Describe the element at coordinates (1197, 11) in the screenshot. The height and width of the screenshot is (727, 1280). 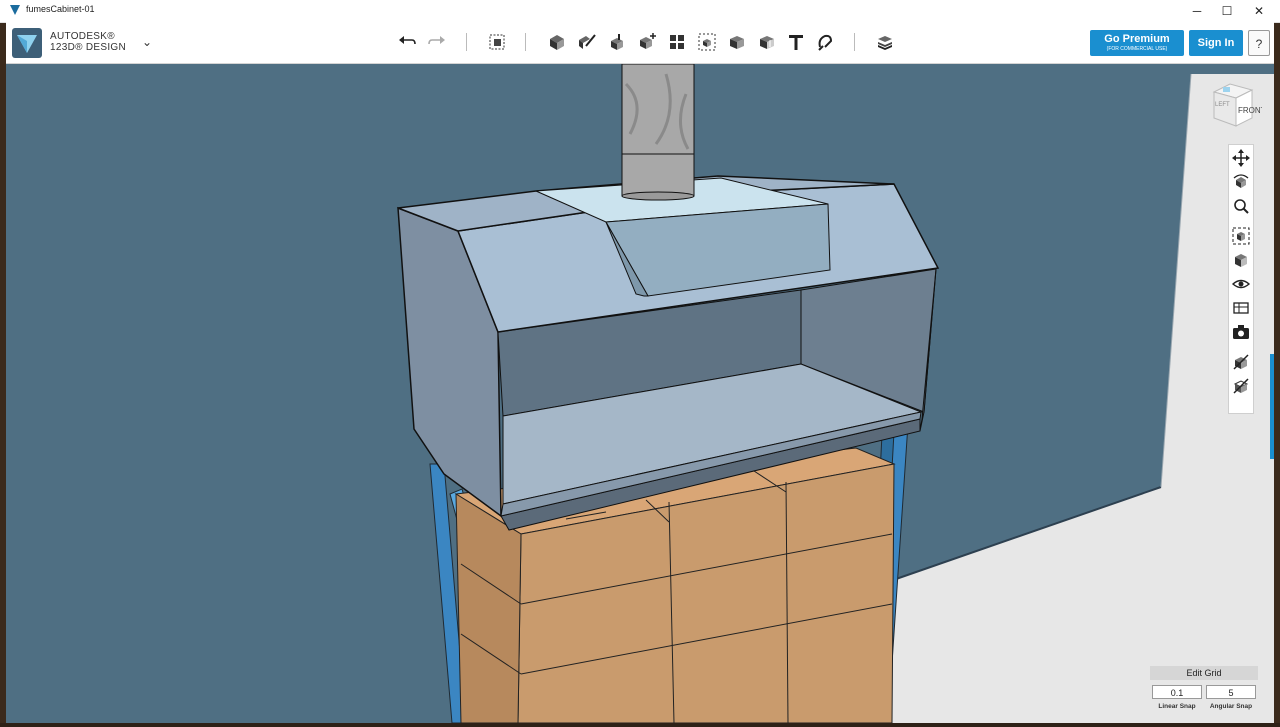
I see `minimize-button: ─` at that location.